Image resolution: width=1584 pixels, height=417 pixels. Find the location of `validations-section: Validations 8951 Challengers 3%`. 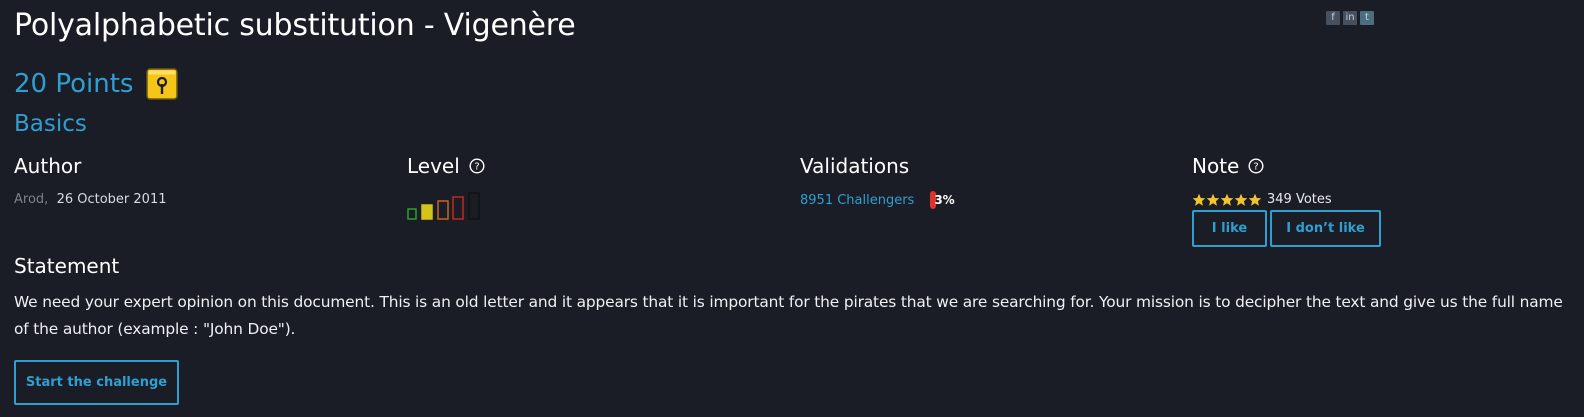

validations-section: Validations 8951 Challengers 3% is located at coordinates (877, 181).